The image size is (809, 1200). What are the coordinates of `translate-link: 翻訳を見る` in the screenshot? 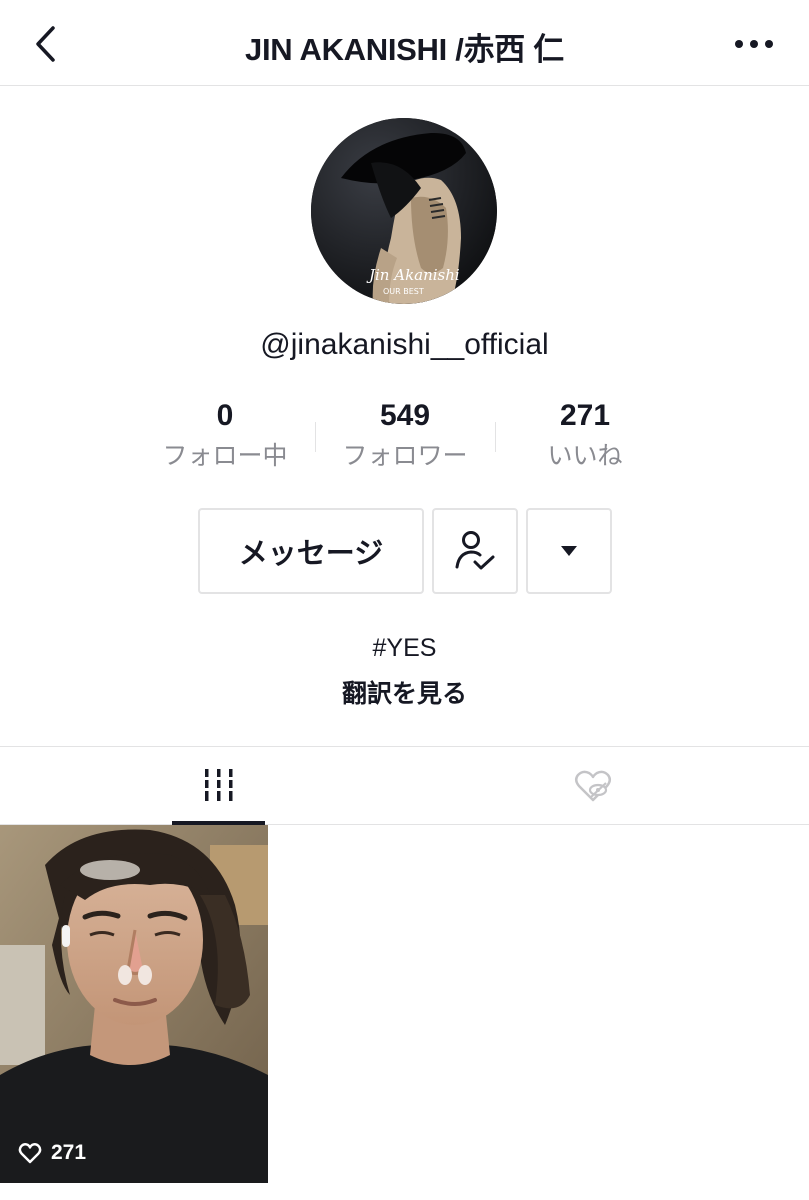 It's located at (404, 692).